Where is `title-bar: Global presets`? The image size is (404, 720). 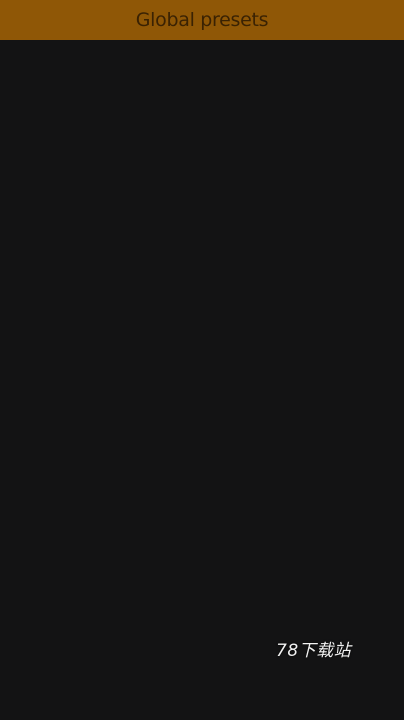
title-bar: Global presets is located at coordinates (202, 20).